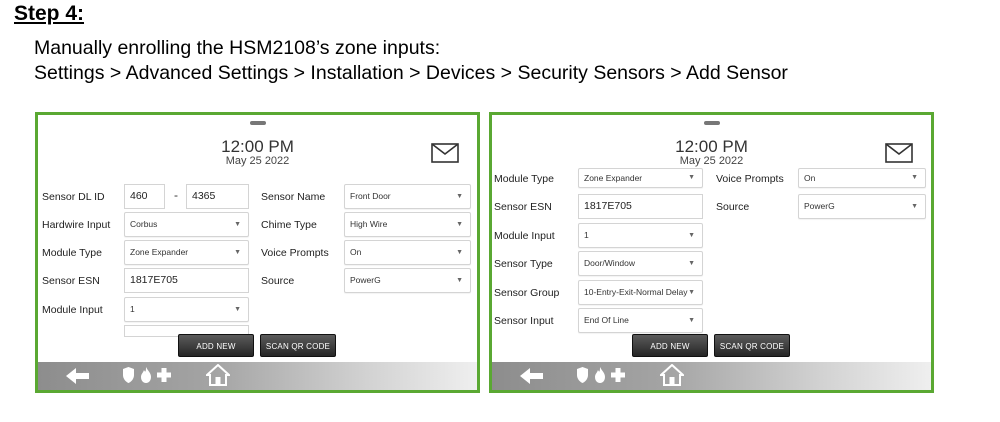 This screenshot has height=422, width=1000. I want to click on sensor-type-dropdown: Door/Window ▼, so click(640, 263).